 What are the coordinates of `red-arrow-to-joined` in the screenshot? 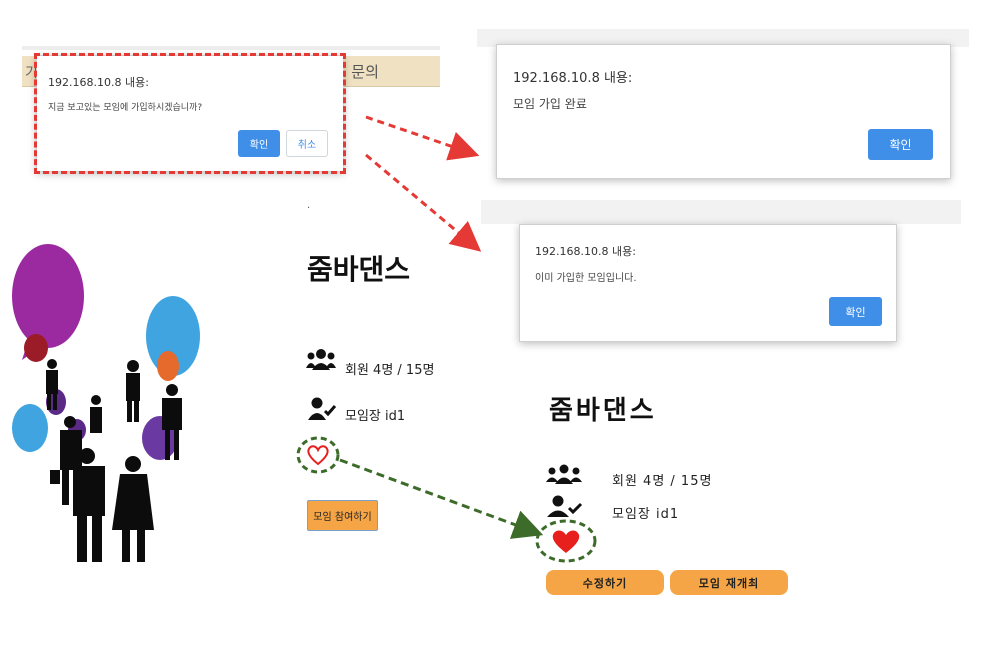 It's located at (422, 138).